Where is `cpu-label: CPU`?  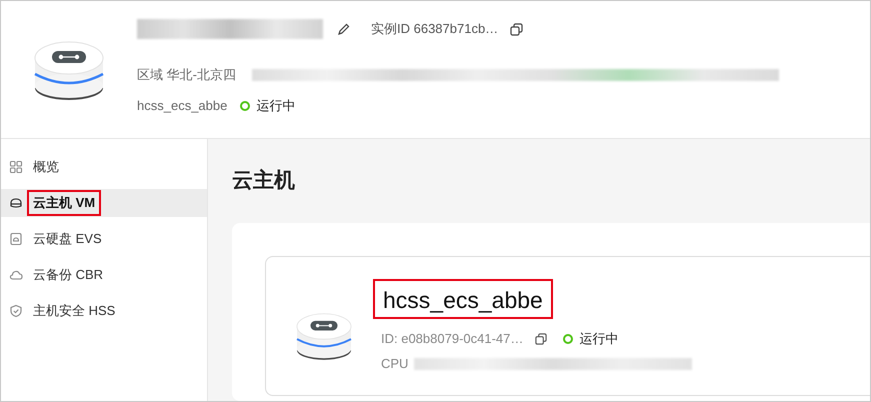
cpu-label: CPU is located at coordinates (394, 363).